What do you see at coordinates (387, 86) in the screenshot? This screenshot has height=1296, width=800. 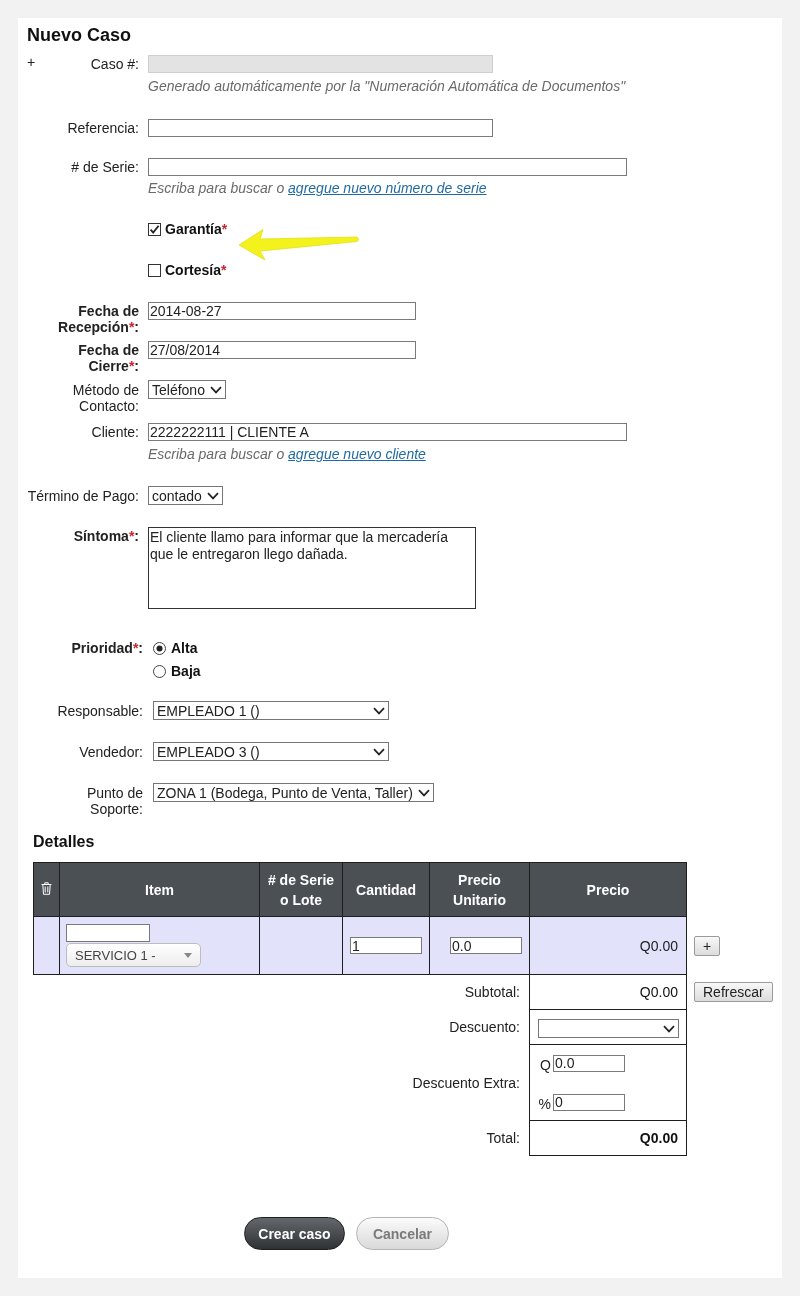 I see `hint-text: Generado automáticamente por la "Numeración Automática de Documentos"` at bounding box center [387, 86].